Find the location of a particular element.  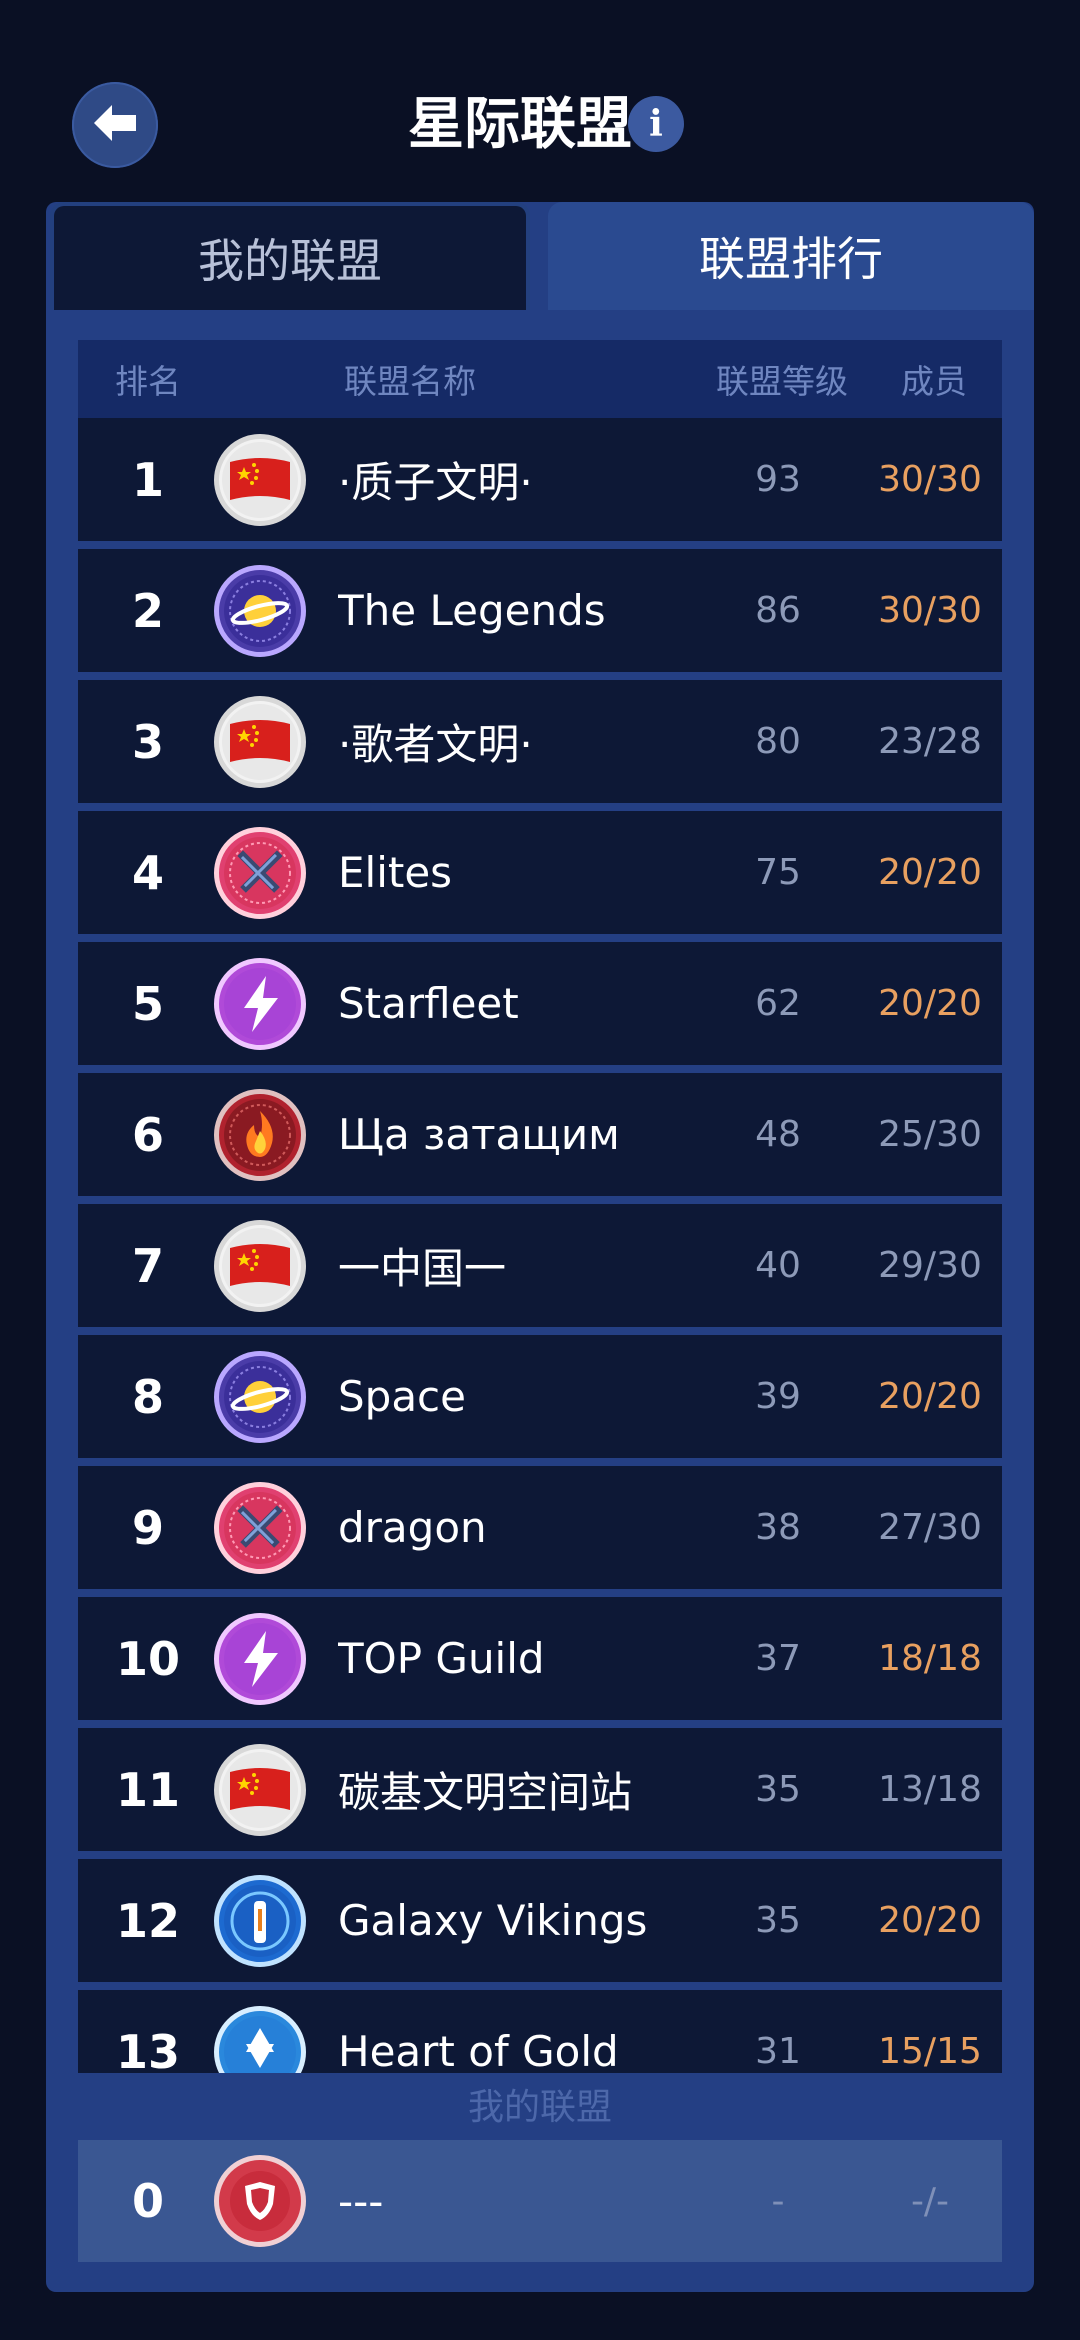

rank-number: 10 is located at coordinates (147, 1658).